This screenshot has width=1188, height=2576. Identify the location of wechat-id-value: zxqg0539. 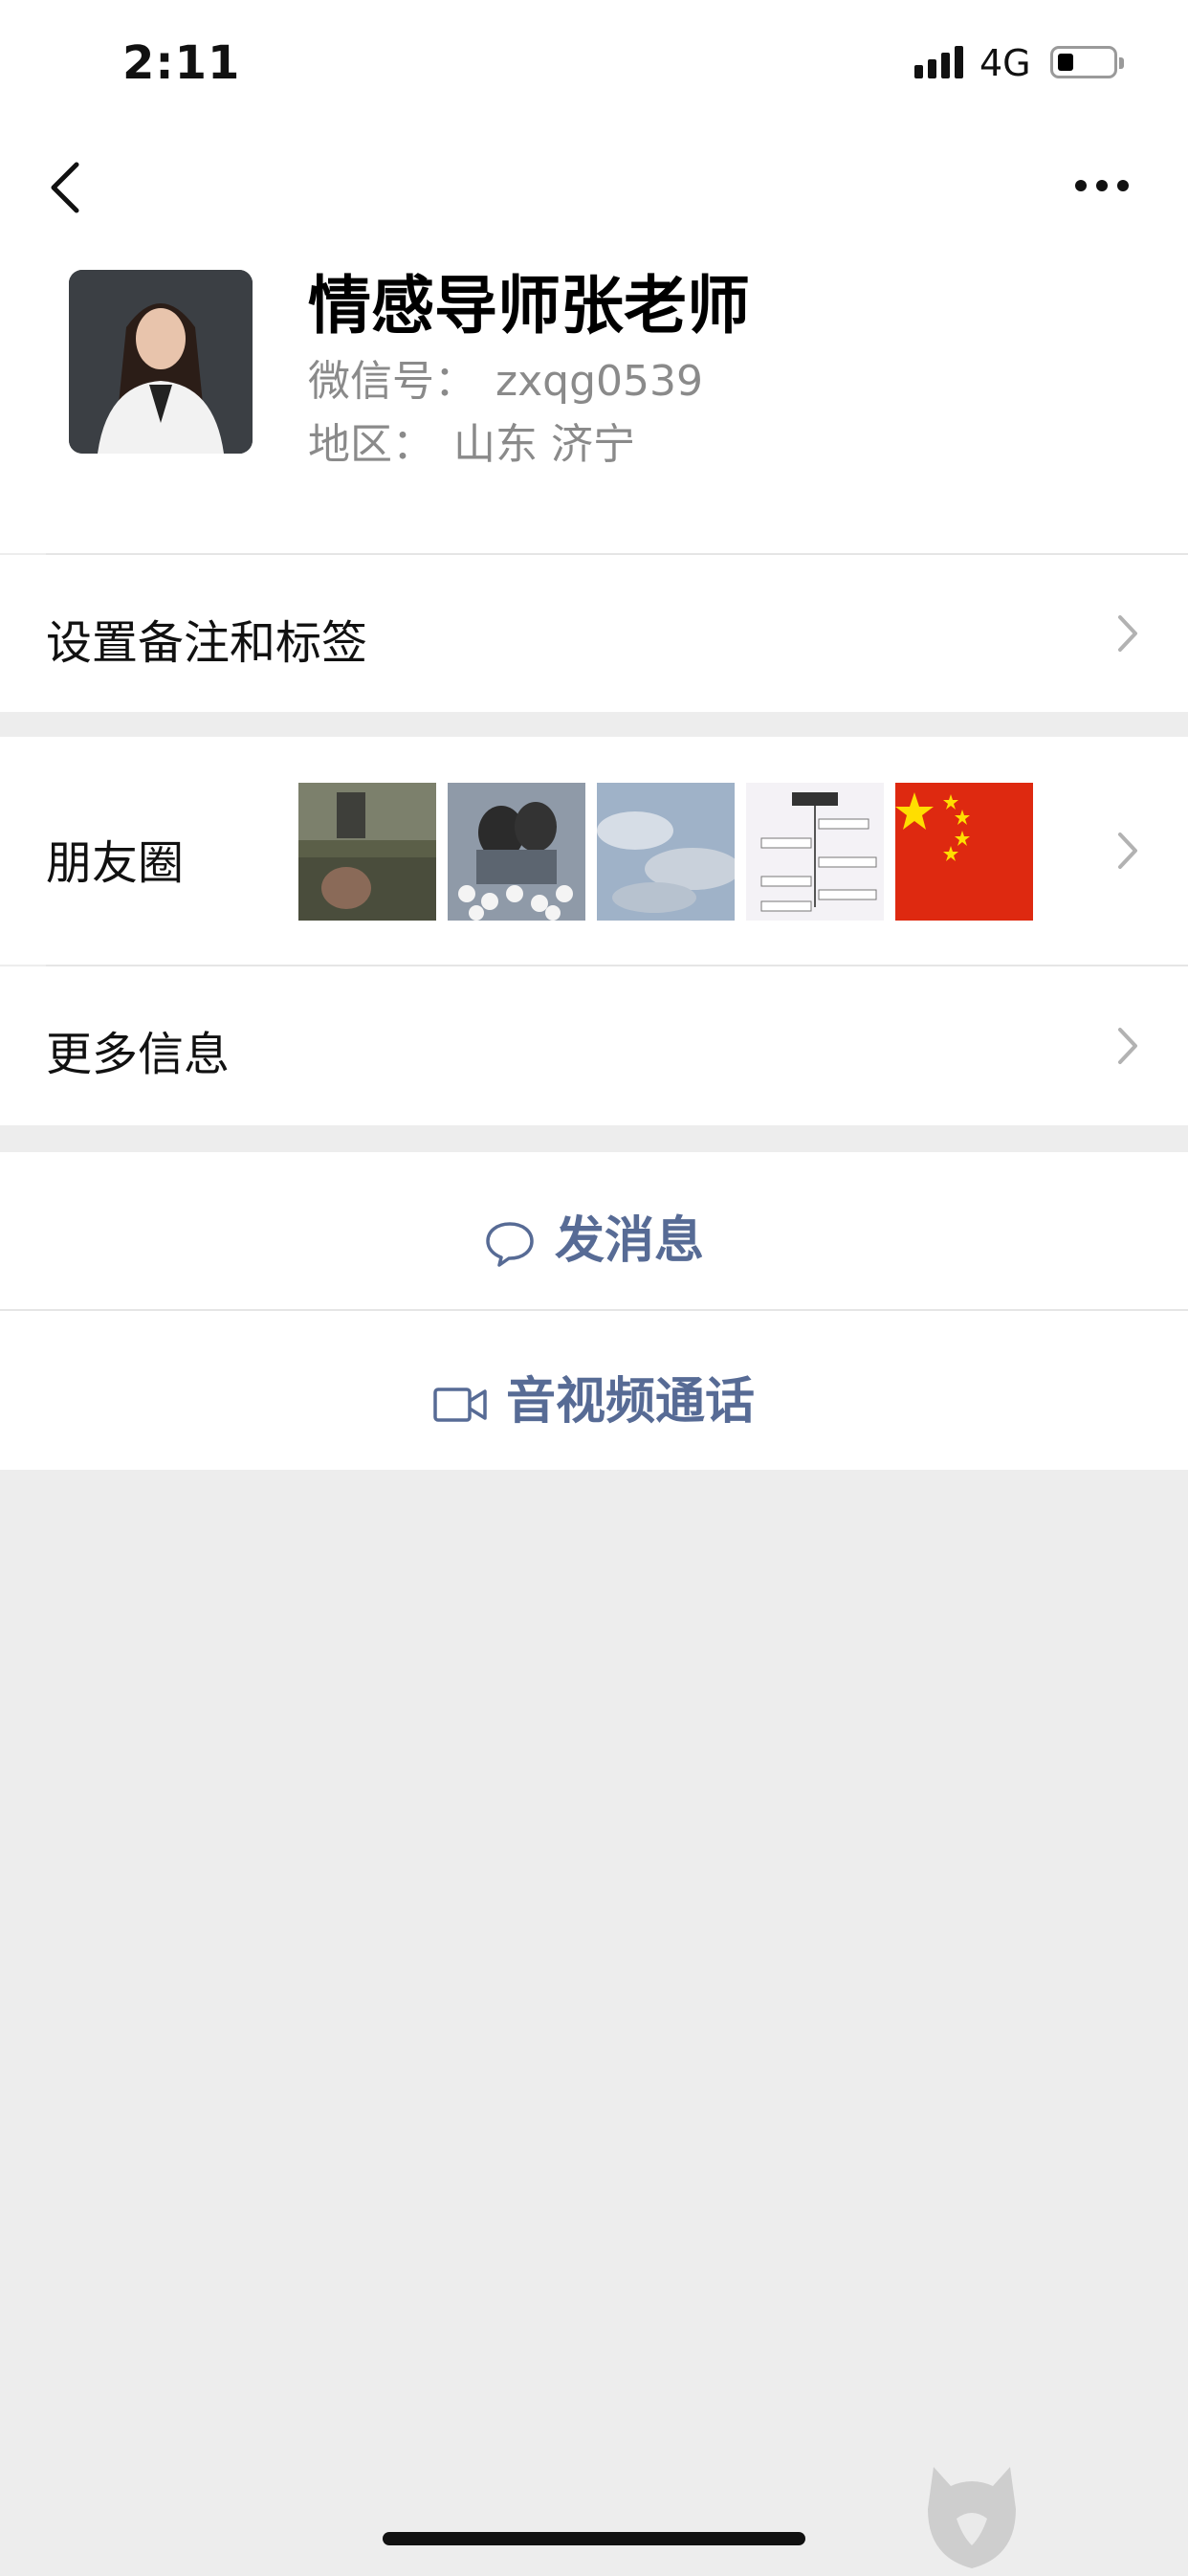
(599, 381).